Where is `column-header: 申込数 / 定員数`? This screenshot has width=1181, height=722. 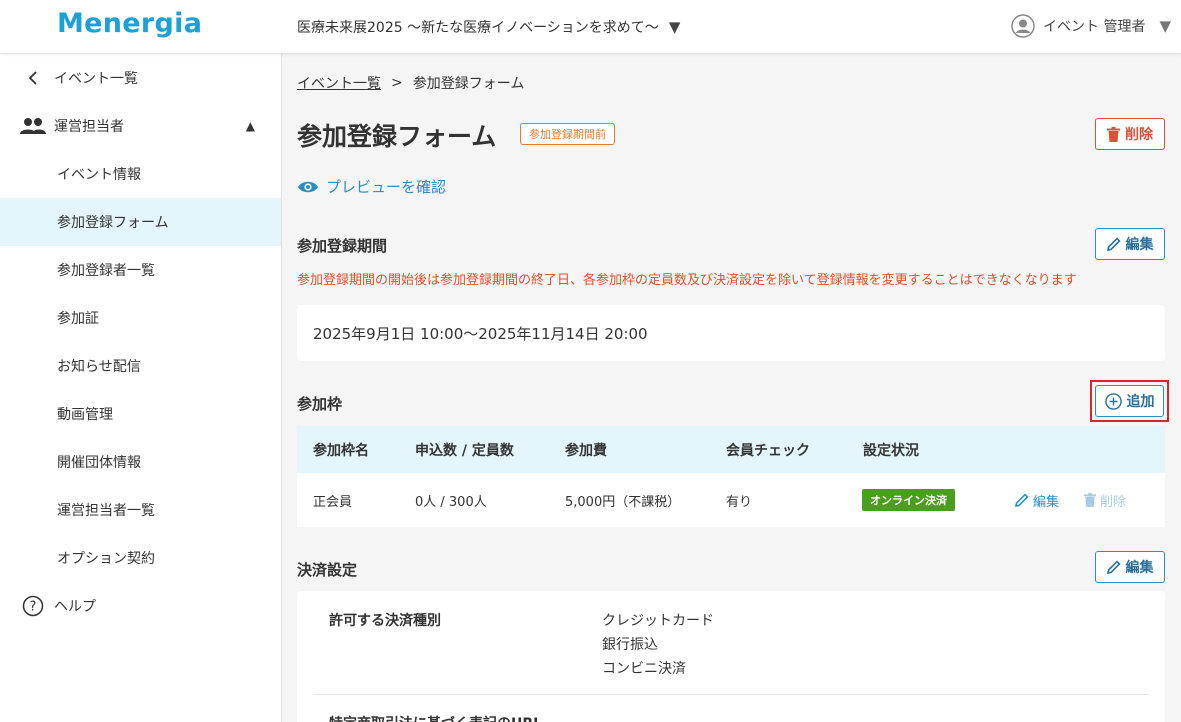
column-header: 申込数 / 定員数 is located at coordinates (464, 450).